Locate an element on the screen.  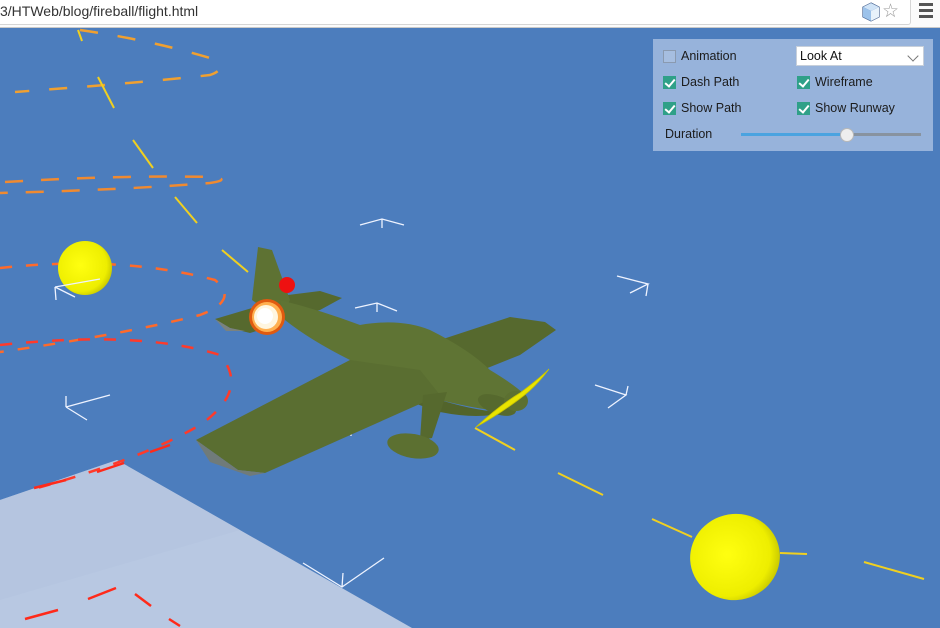
show-runway-checkbox: Show Runway is located at coordinates (846, 108).